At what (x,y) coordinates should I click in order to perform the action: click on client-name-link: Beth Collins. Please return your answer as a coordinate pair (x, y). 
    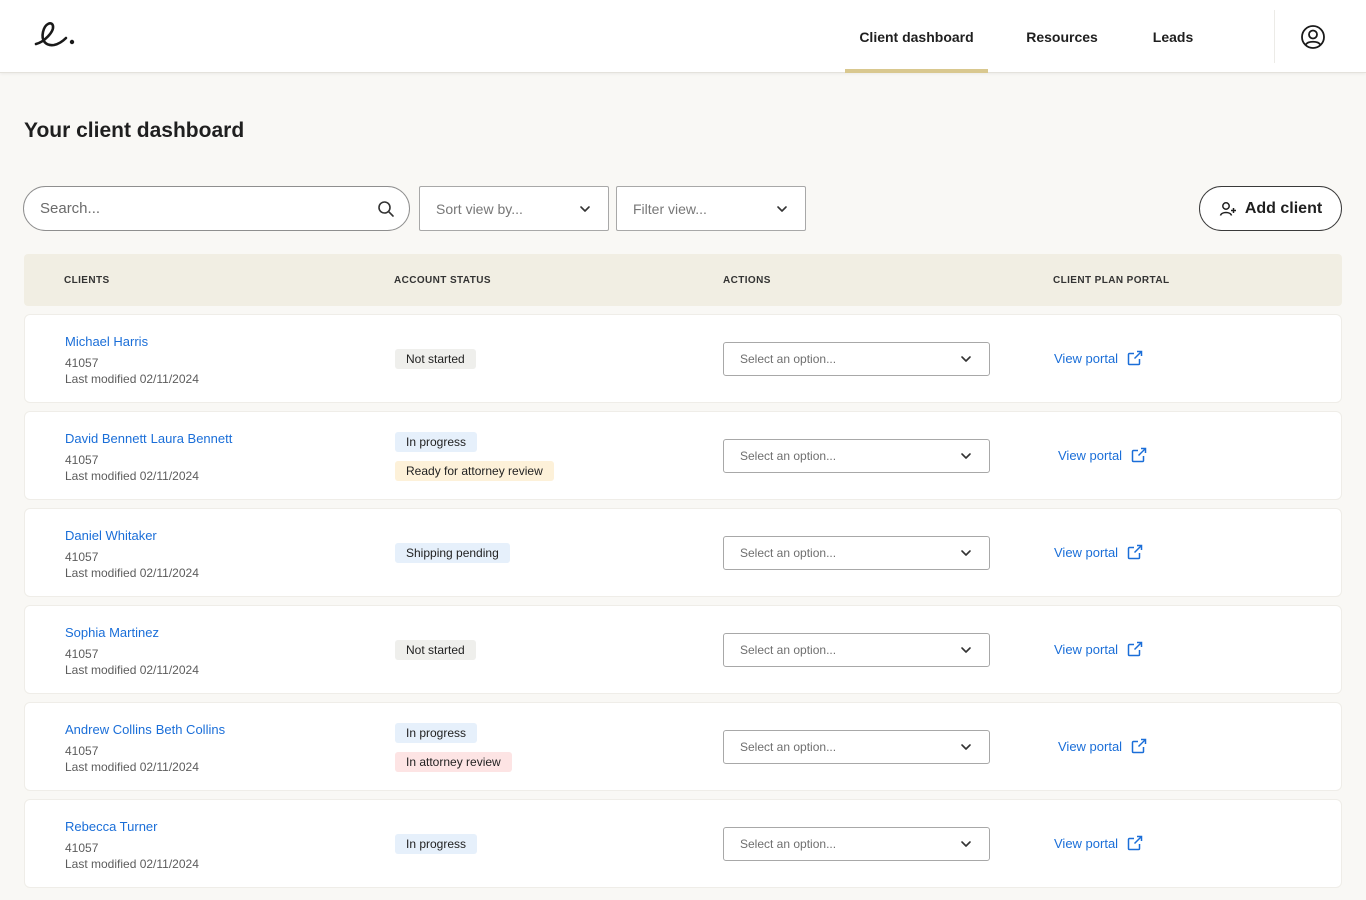
    Looking at the image, I should click on (190, 729).